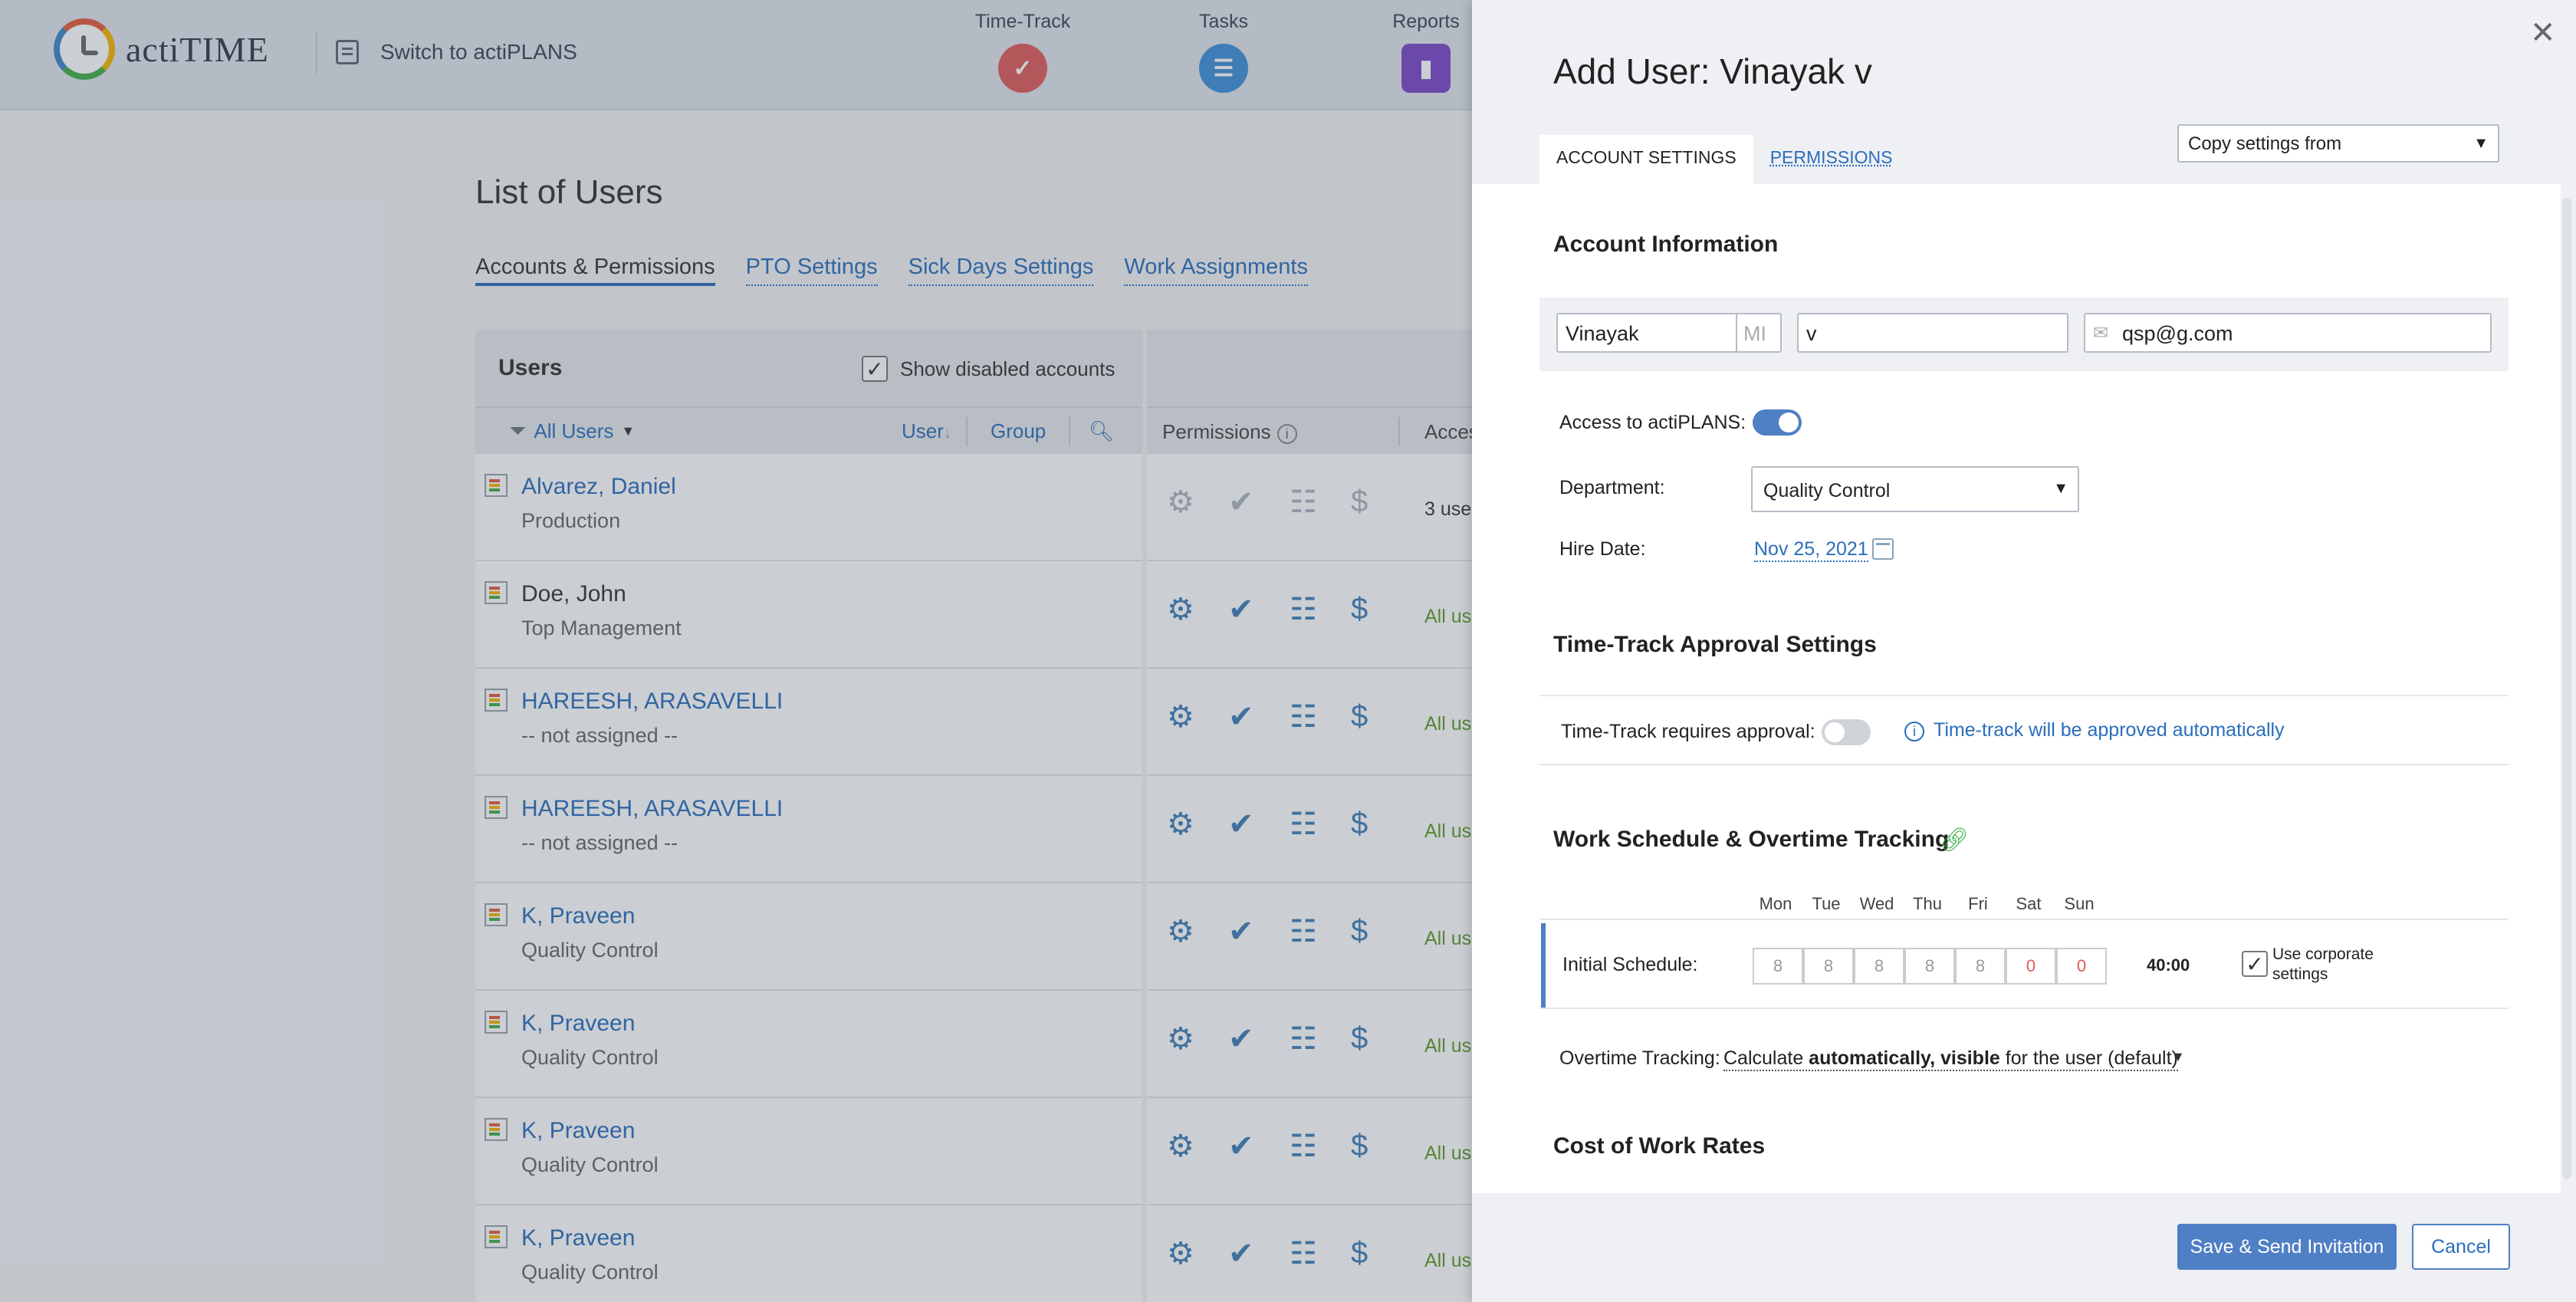  What do you see at coordinates (1955, 840) in the screenshot?
I see `link-icon: 🔗︎` at bounding box center [1955, 840].